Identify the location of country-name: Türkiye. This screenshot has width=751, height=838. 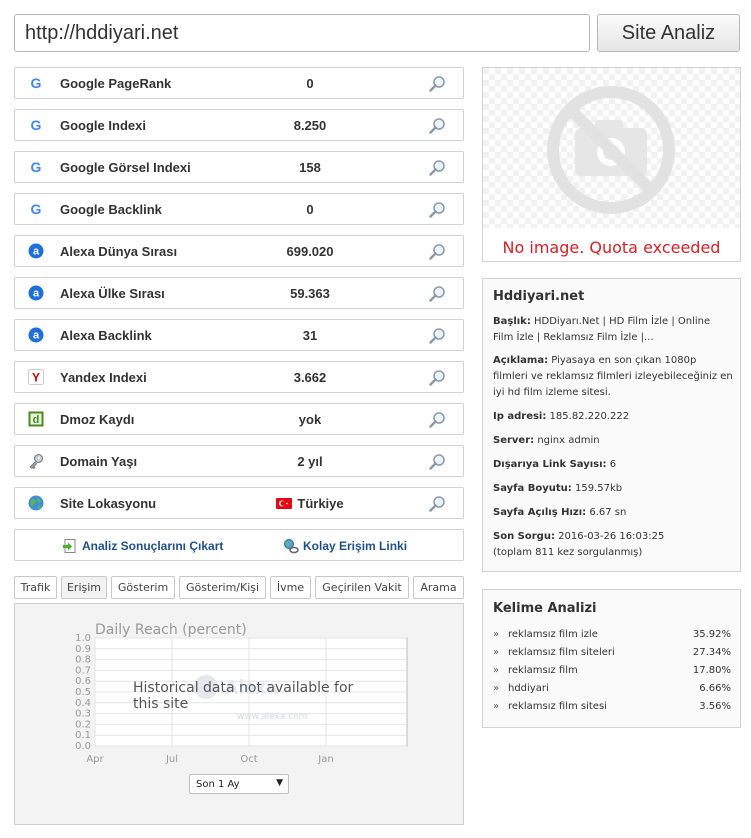
(320, 503).